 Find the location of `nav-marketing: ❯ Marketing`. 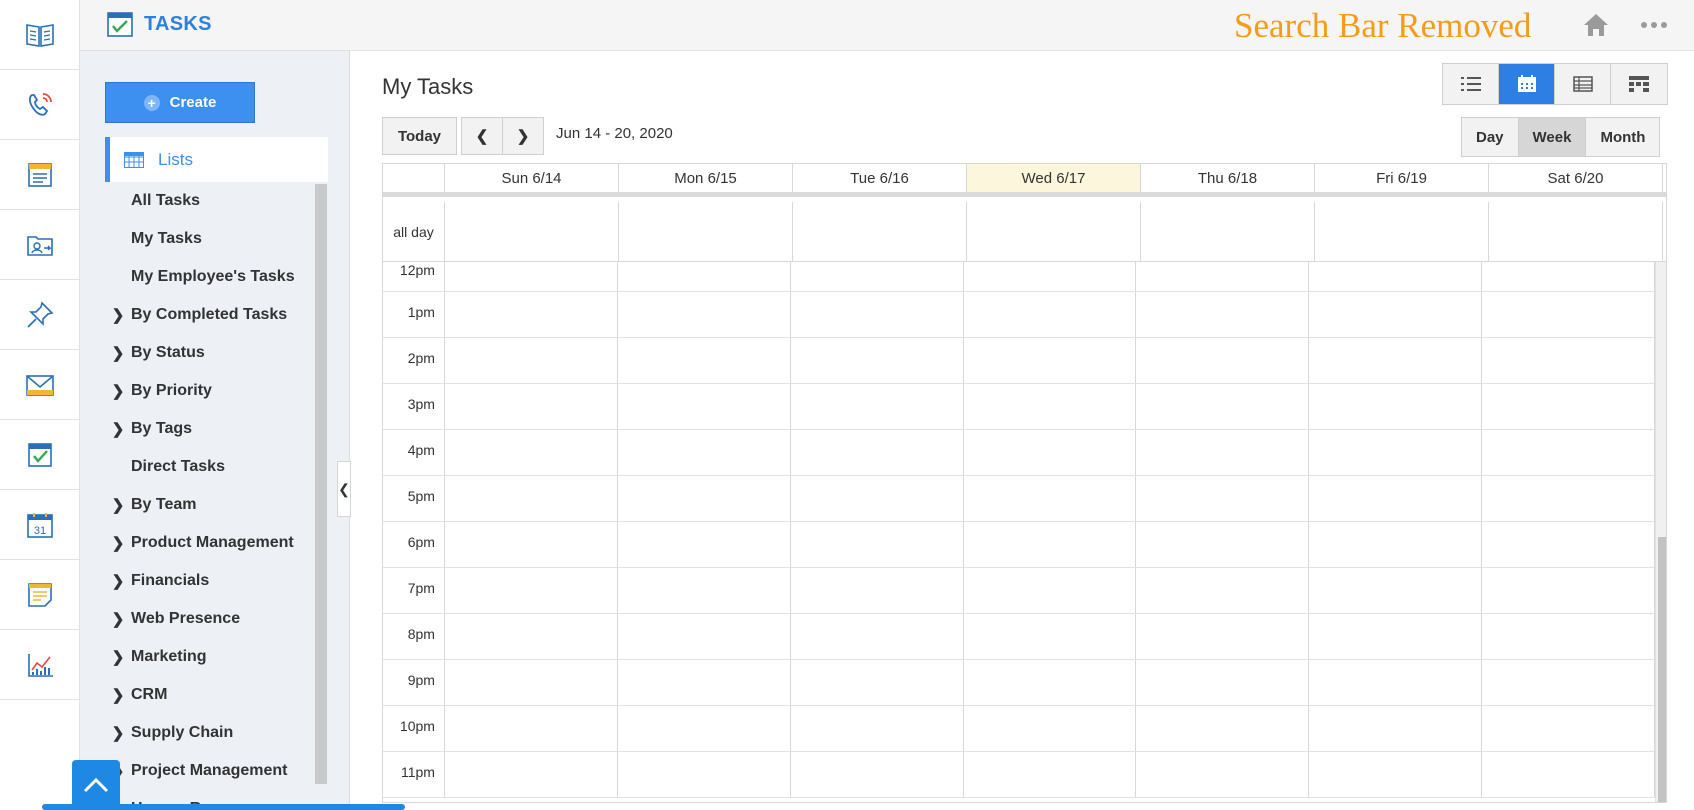

nav-marketing: ❯ Marketing is located at coordinates (209, 657).